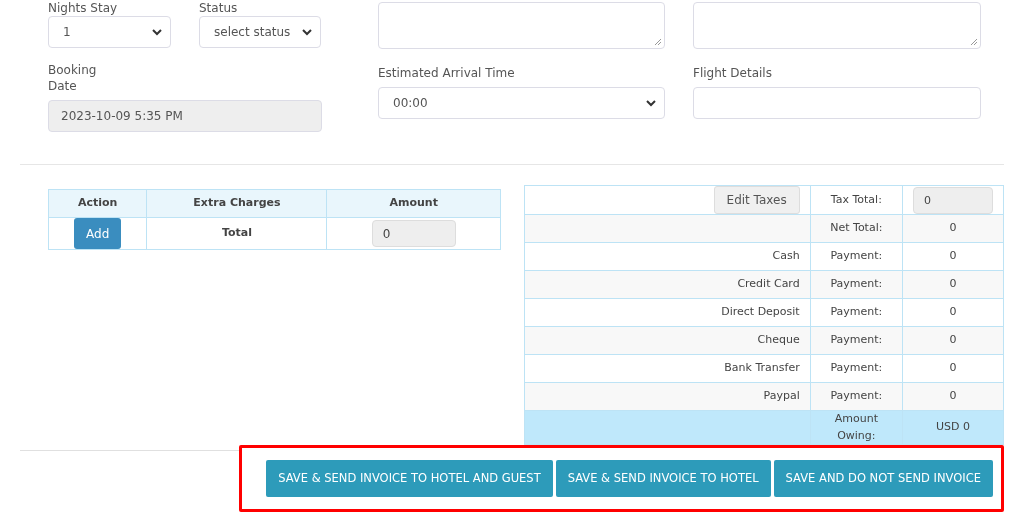  I want to click on table-cell: USD 0, so click(953, 427).